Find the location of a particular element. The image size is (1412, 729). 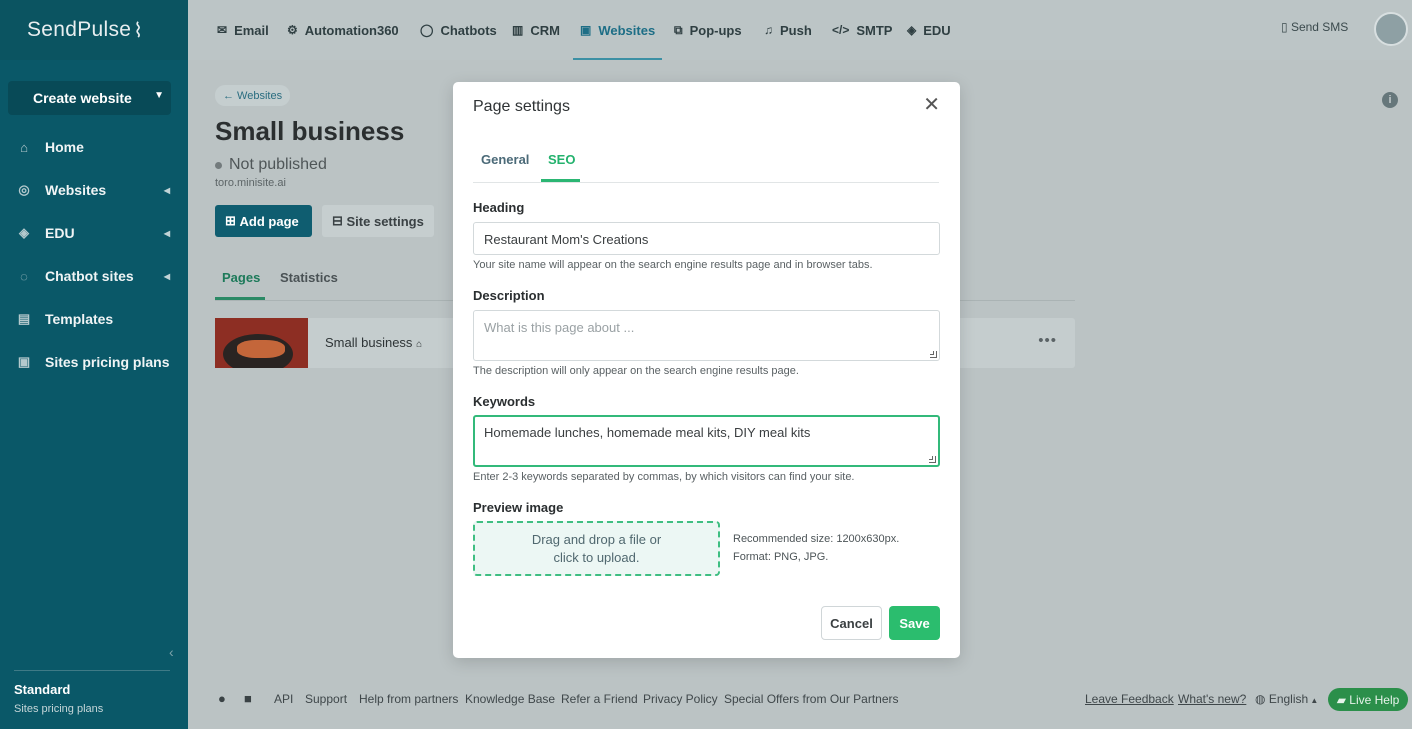

topnav-chatbots: ◯ Chatbots is located at coordinates (458, 30).